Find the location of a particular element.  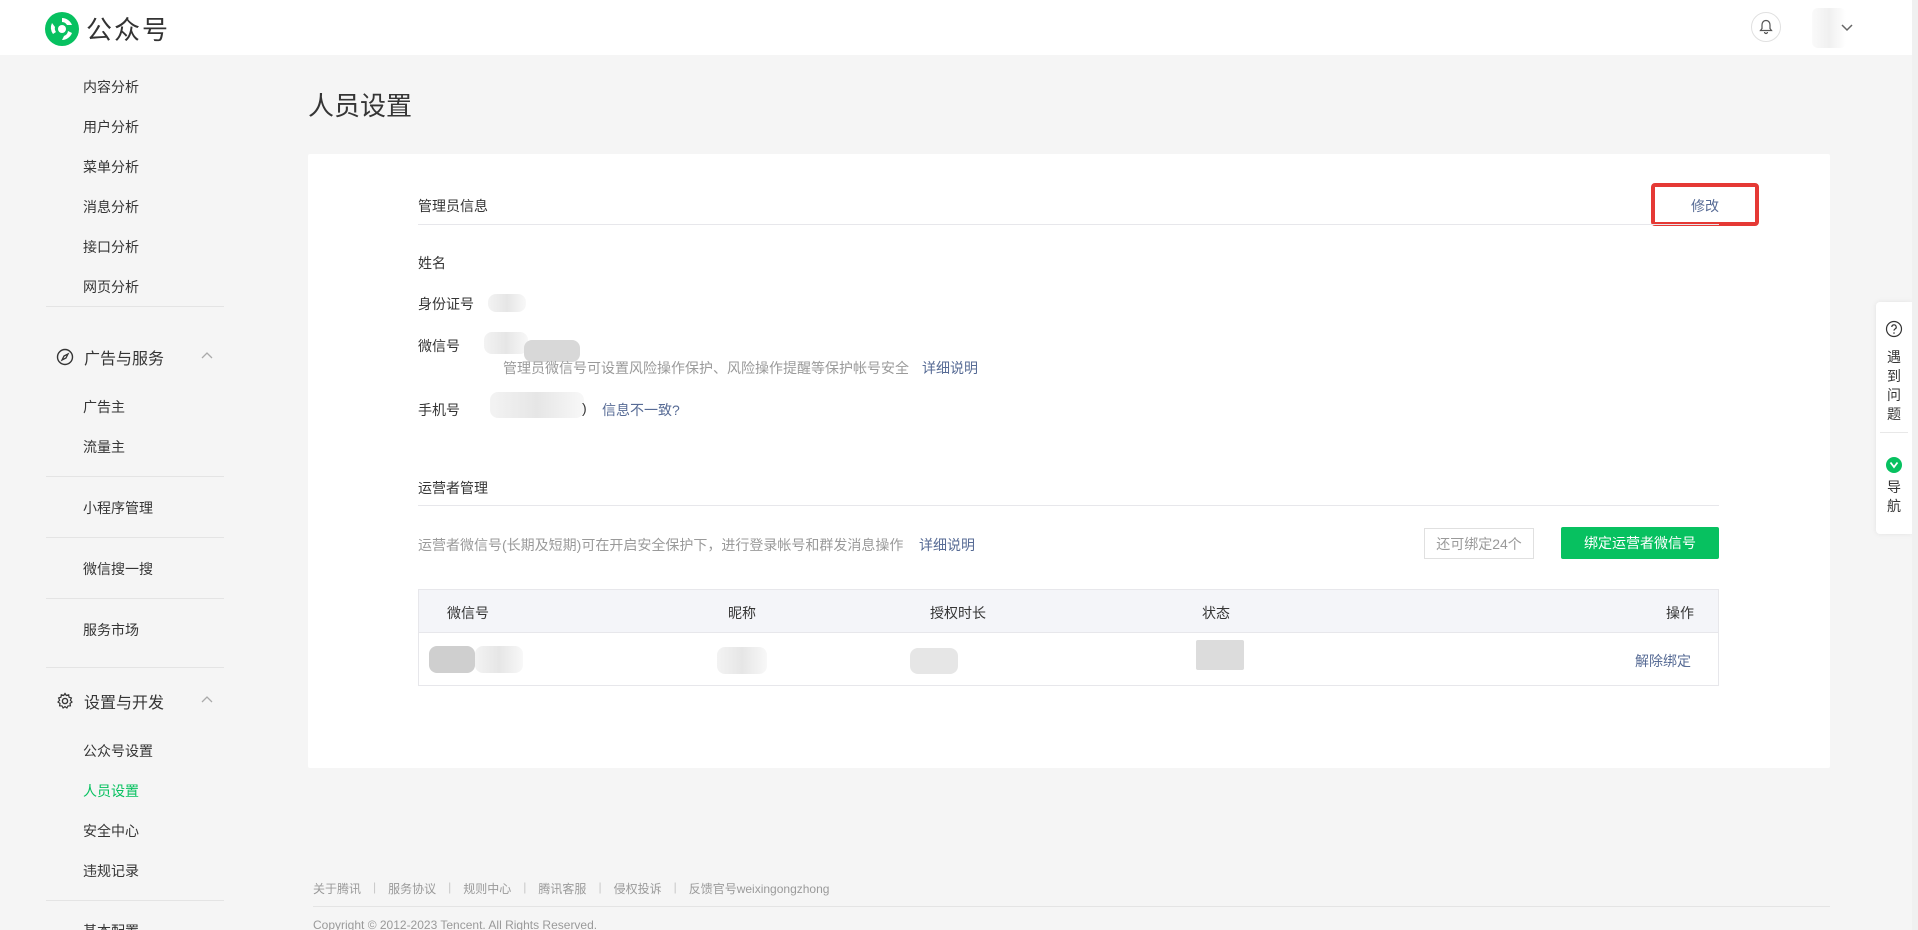

column-header-action: 操作 is located at coordinates (1680, 613).